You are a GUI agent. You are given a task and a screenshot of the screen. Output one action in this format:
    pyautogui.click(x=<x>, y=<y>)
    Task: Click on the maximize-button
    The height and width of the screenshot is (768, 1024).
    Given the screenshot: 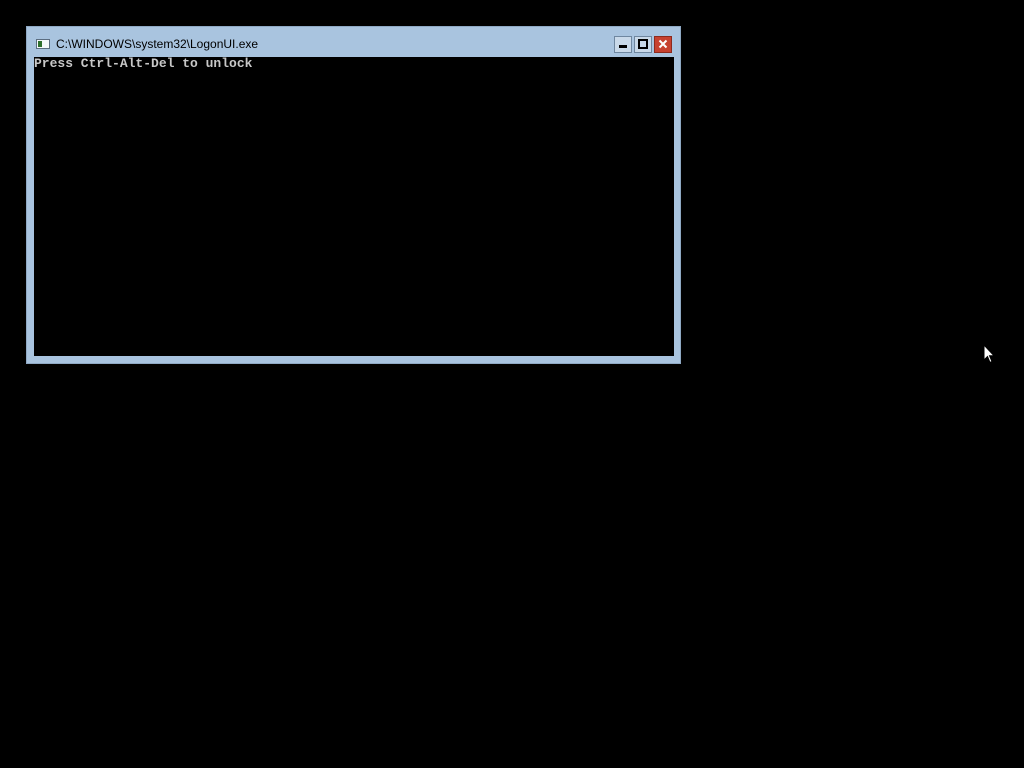 What is the action you would take?
    pyautogui.click(x=643, y=44)
    